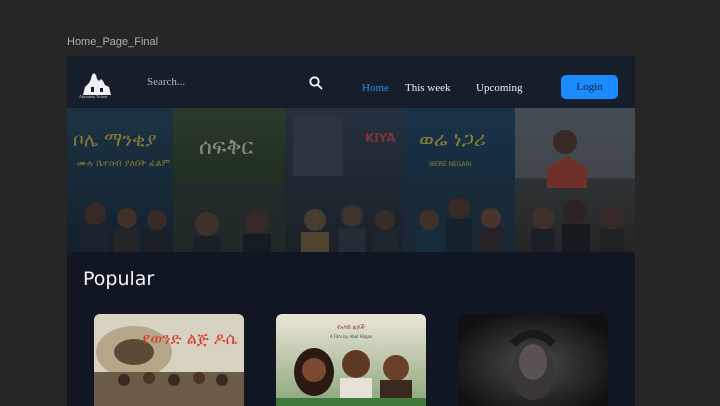 The height and width of the screenshot is (406, 720). Describe the element at coordinates (119, 279) in the screenshot. I see `popular-section-title: Popular` at that location.